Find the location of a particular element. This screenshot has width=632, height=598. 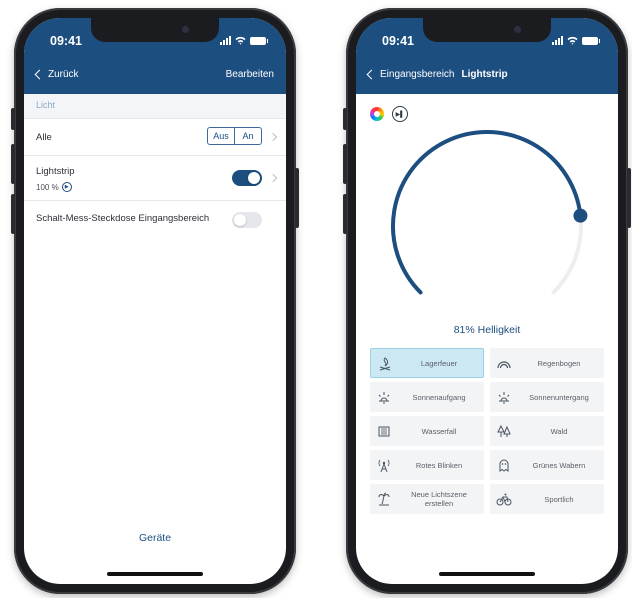

scene-label: Lagerfeuer is located at coordinates (439, 363).